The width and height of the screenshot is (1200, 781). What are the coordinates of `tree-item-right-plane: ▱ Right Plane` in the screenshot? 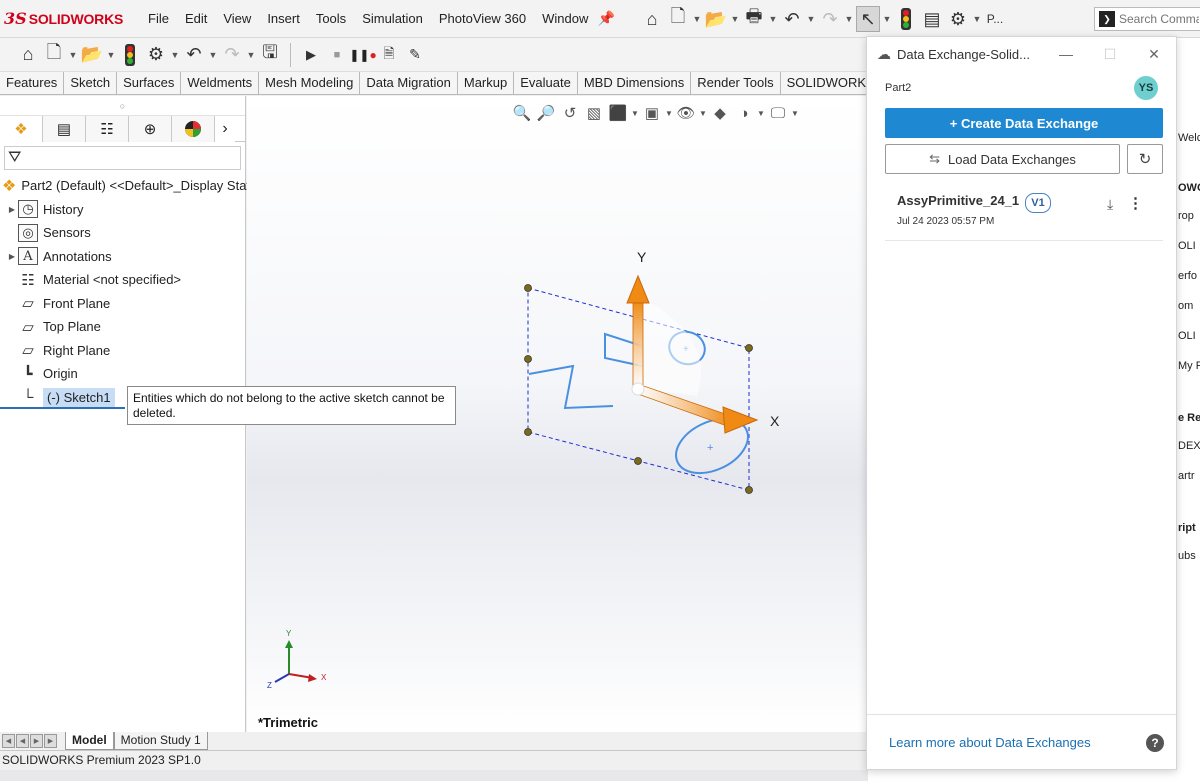 It's located at (122, 351).